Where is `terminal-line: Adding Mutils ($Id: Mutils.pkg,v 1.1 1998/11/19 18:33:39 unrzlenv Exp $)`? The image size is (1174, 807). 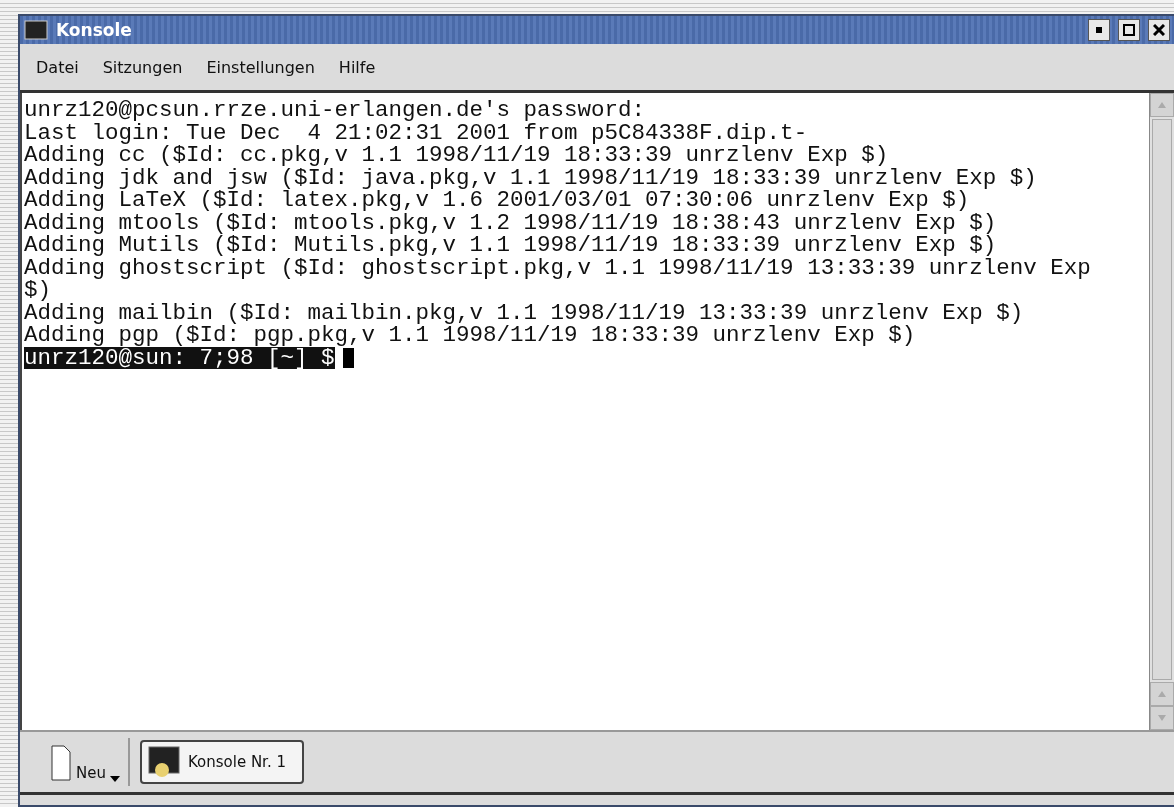 terminal-line: Adding Mutils ($Id: Mutils.pkg,v 1.1 1998/11/19 18:33:39 unrzlenv Exp $) is located at coordinates (510, 245).